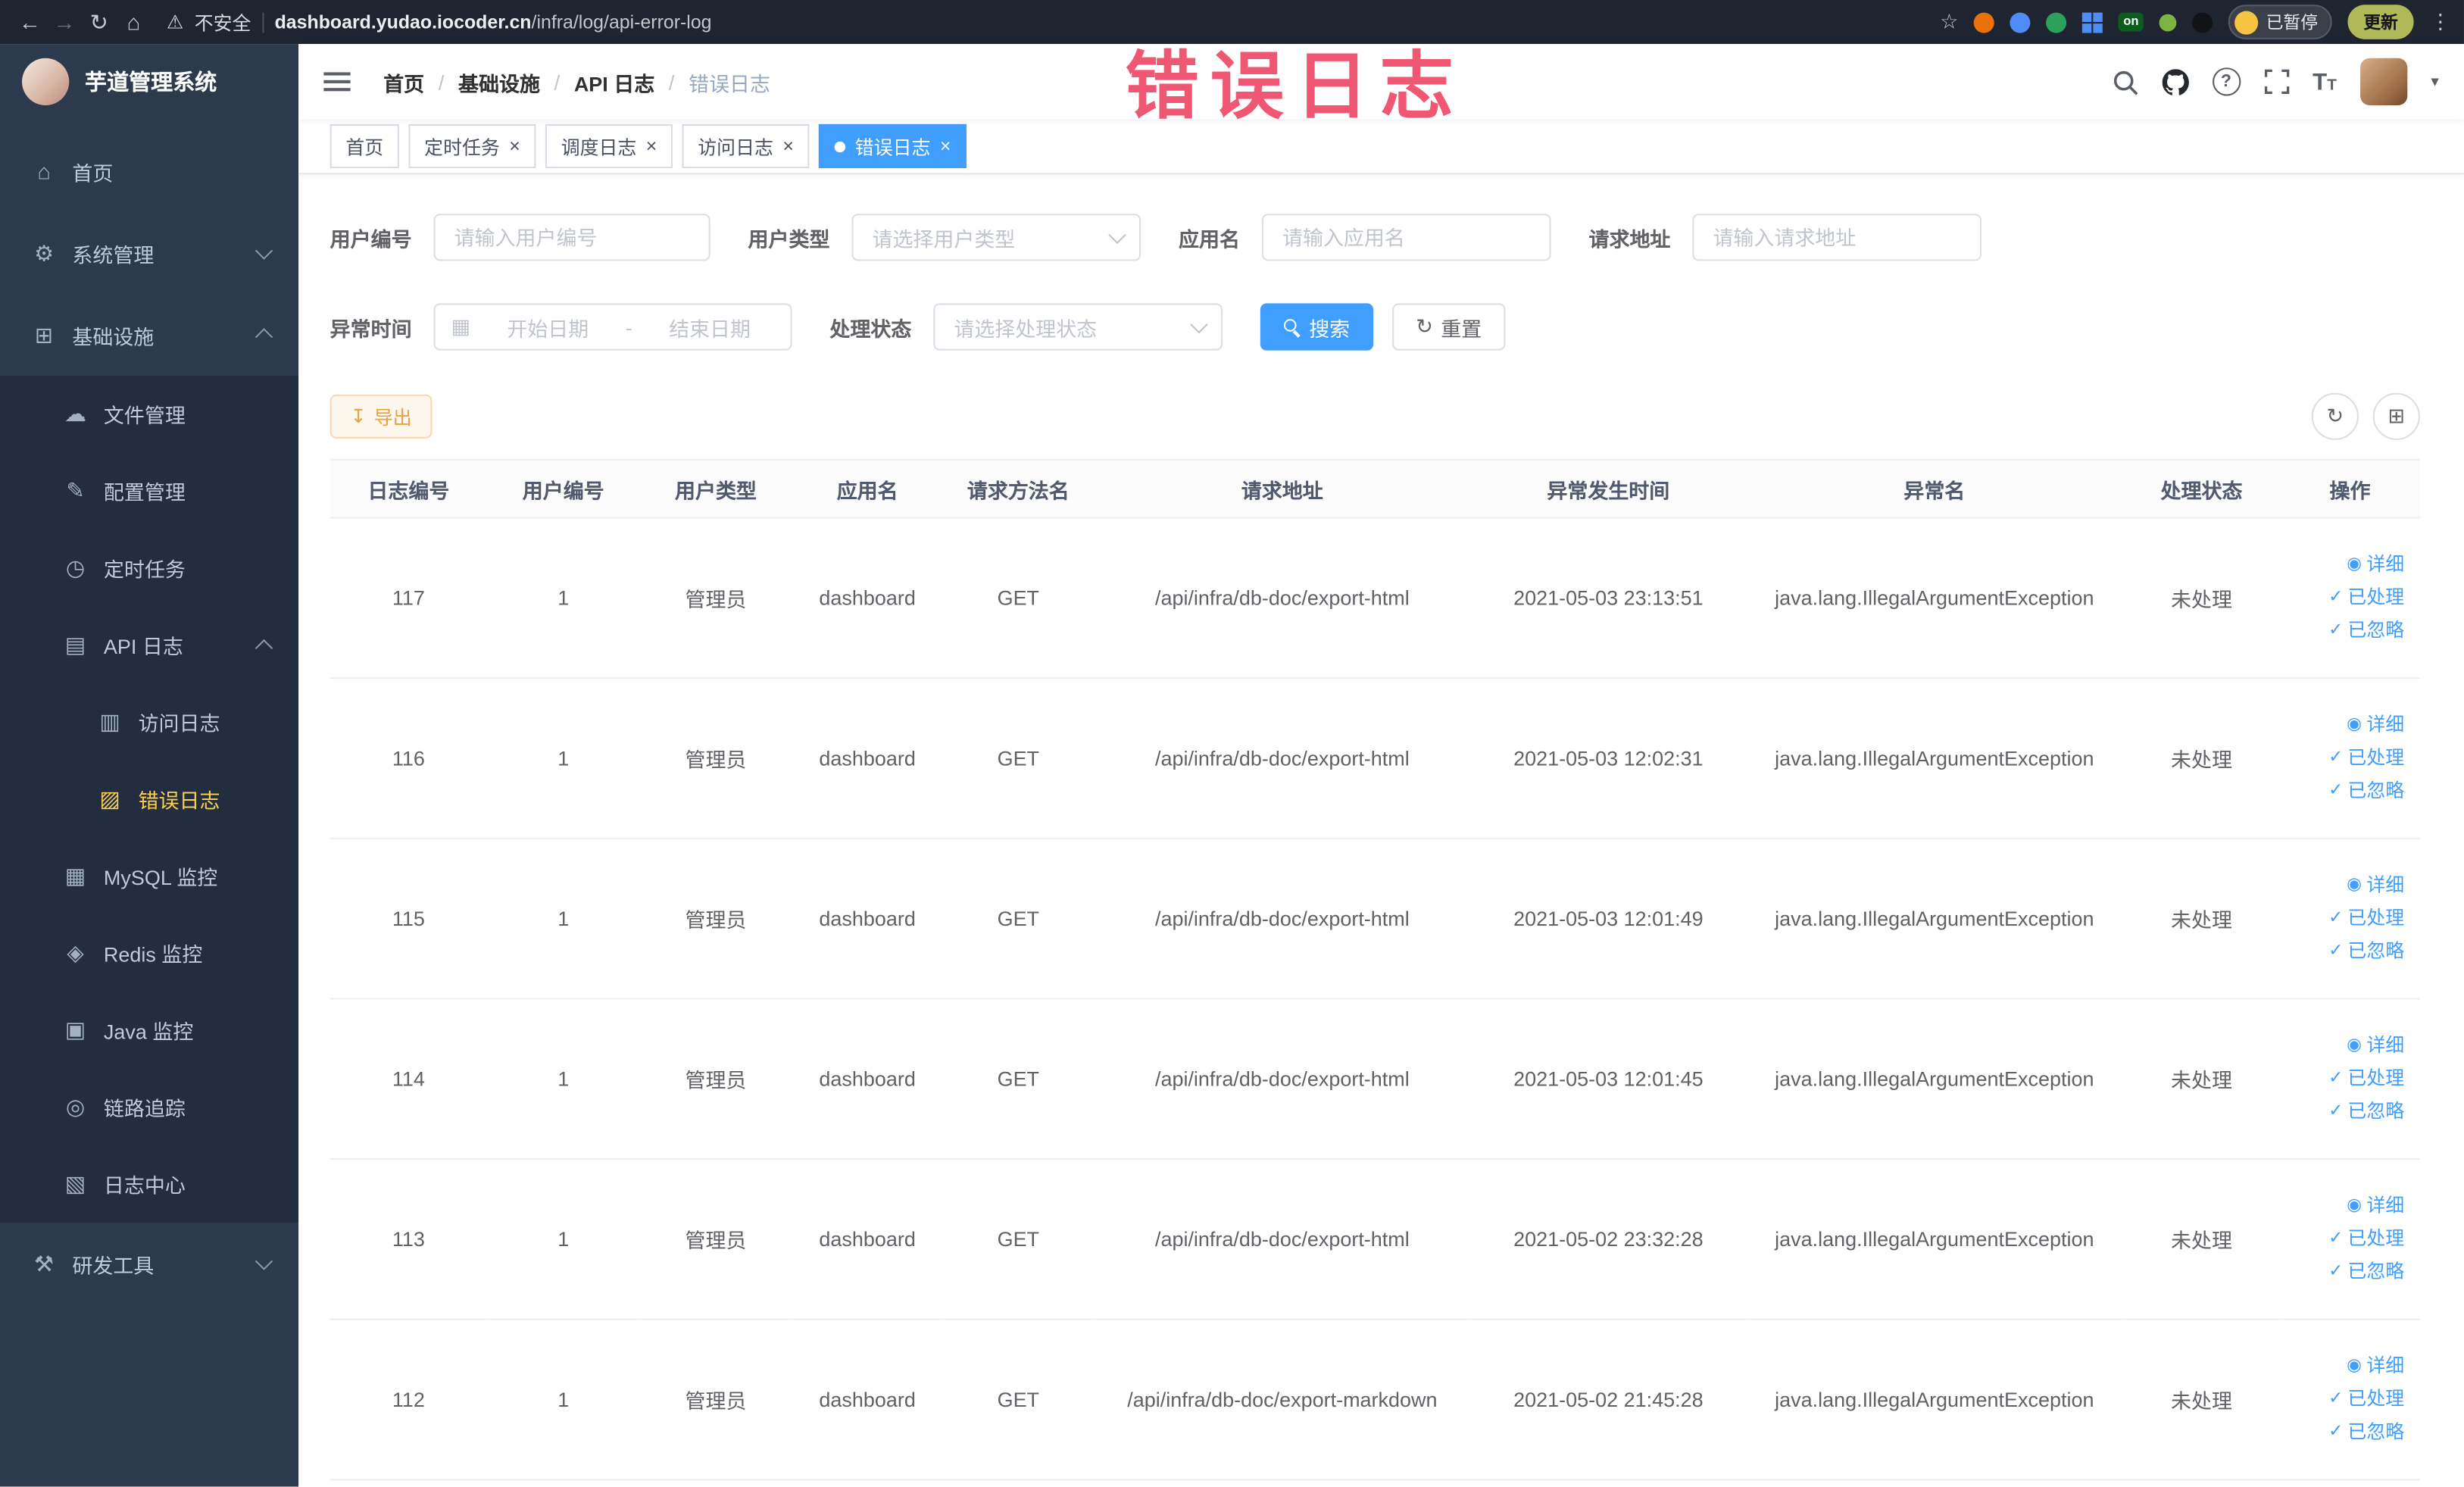  Describe the element at coordinates (134, 21) in the screenshot. I see `home-icon: ⌂` at that location.